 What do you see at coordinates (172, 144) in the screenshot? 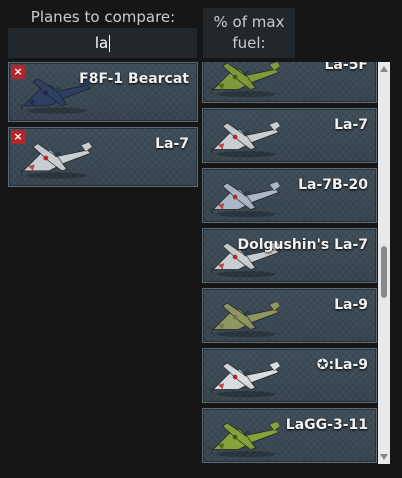
I see `selected-plane-name: La-7` at bounding box center [172, 144].